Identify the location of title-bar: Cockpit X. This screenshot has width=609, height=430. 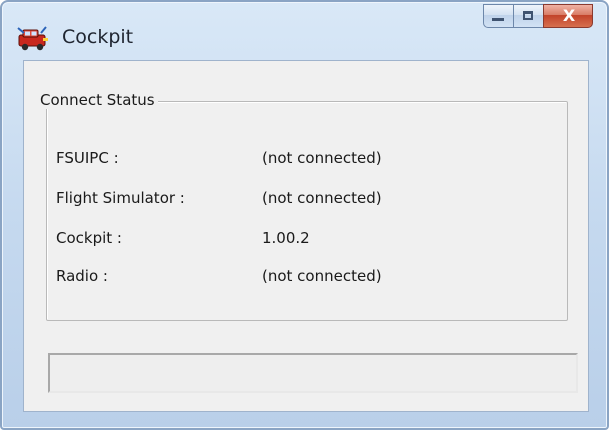
(304, 31).